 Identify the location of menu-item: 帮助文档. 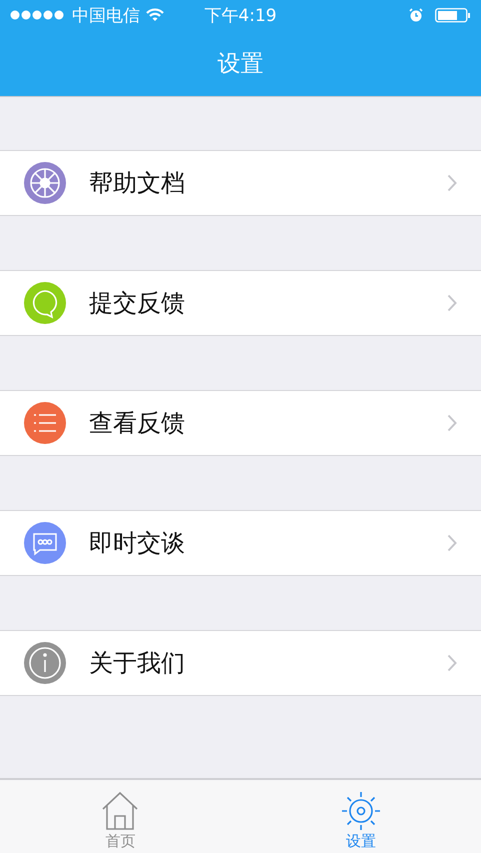
(240, 183).